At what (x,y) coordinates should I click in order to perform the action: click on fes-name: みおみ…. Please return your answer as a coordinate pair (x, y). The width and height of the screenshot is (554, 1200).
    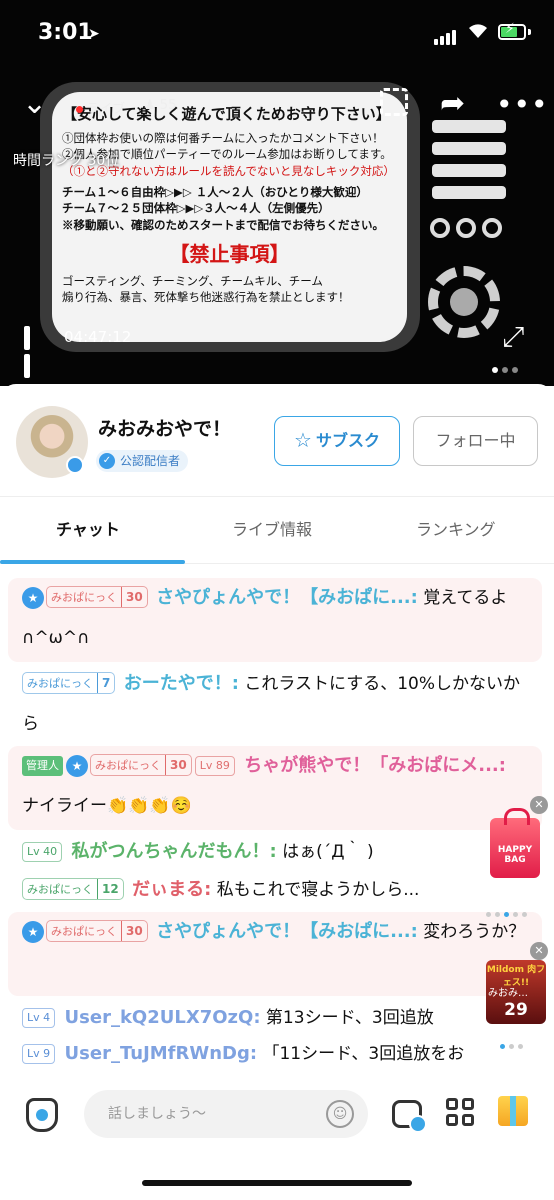
    Looking at the image, I should click on (508, 993).